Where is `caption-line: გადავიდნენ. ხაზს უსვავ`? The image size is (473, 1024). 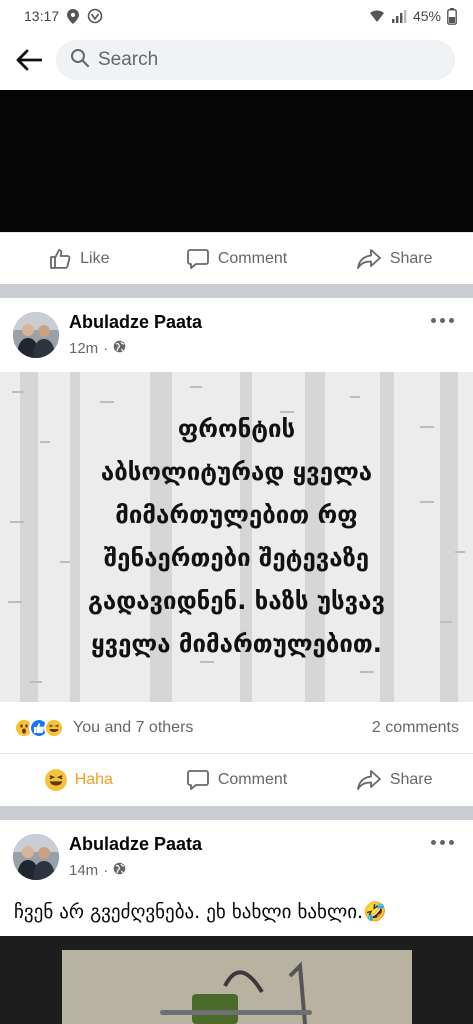
caption-line: გადავიდნენ. ხაზს უსვავ is located at coordinates (236, 601).